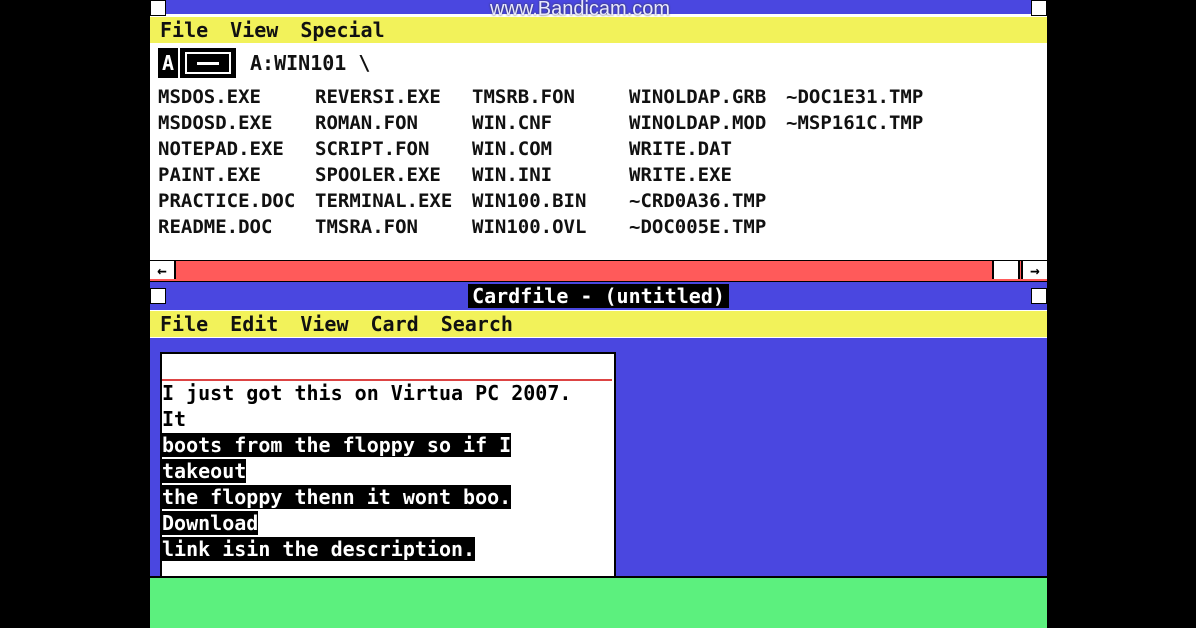  What do you see at coordinates (598, 271) in the screenshot?
I see `horizontal-scrollbar` at bounding box center [598, 271].